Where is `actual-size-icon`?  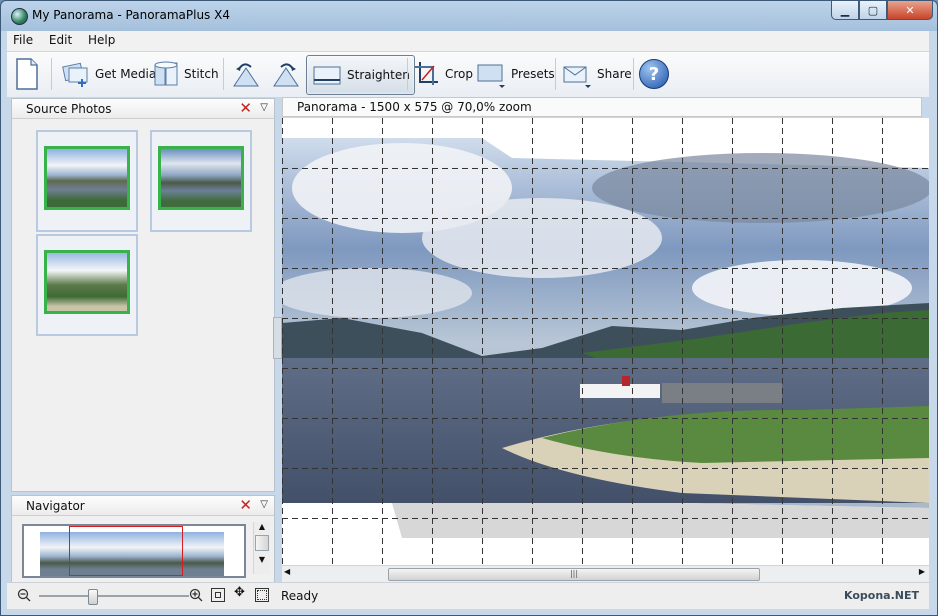 actual-size-icon is located at coordinates (262, 595).